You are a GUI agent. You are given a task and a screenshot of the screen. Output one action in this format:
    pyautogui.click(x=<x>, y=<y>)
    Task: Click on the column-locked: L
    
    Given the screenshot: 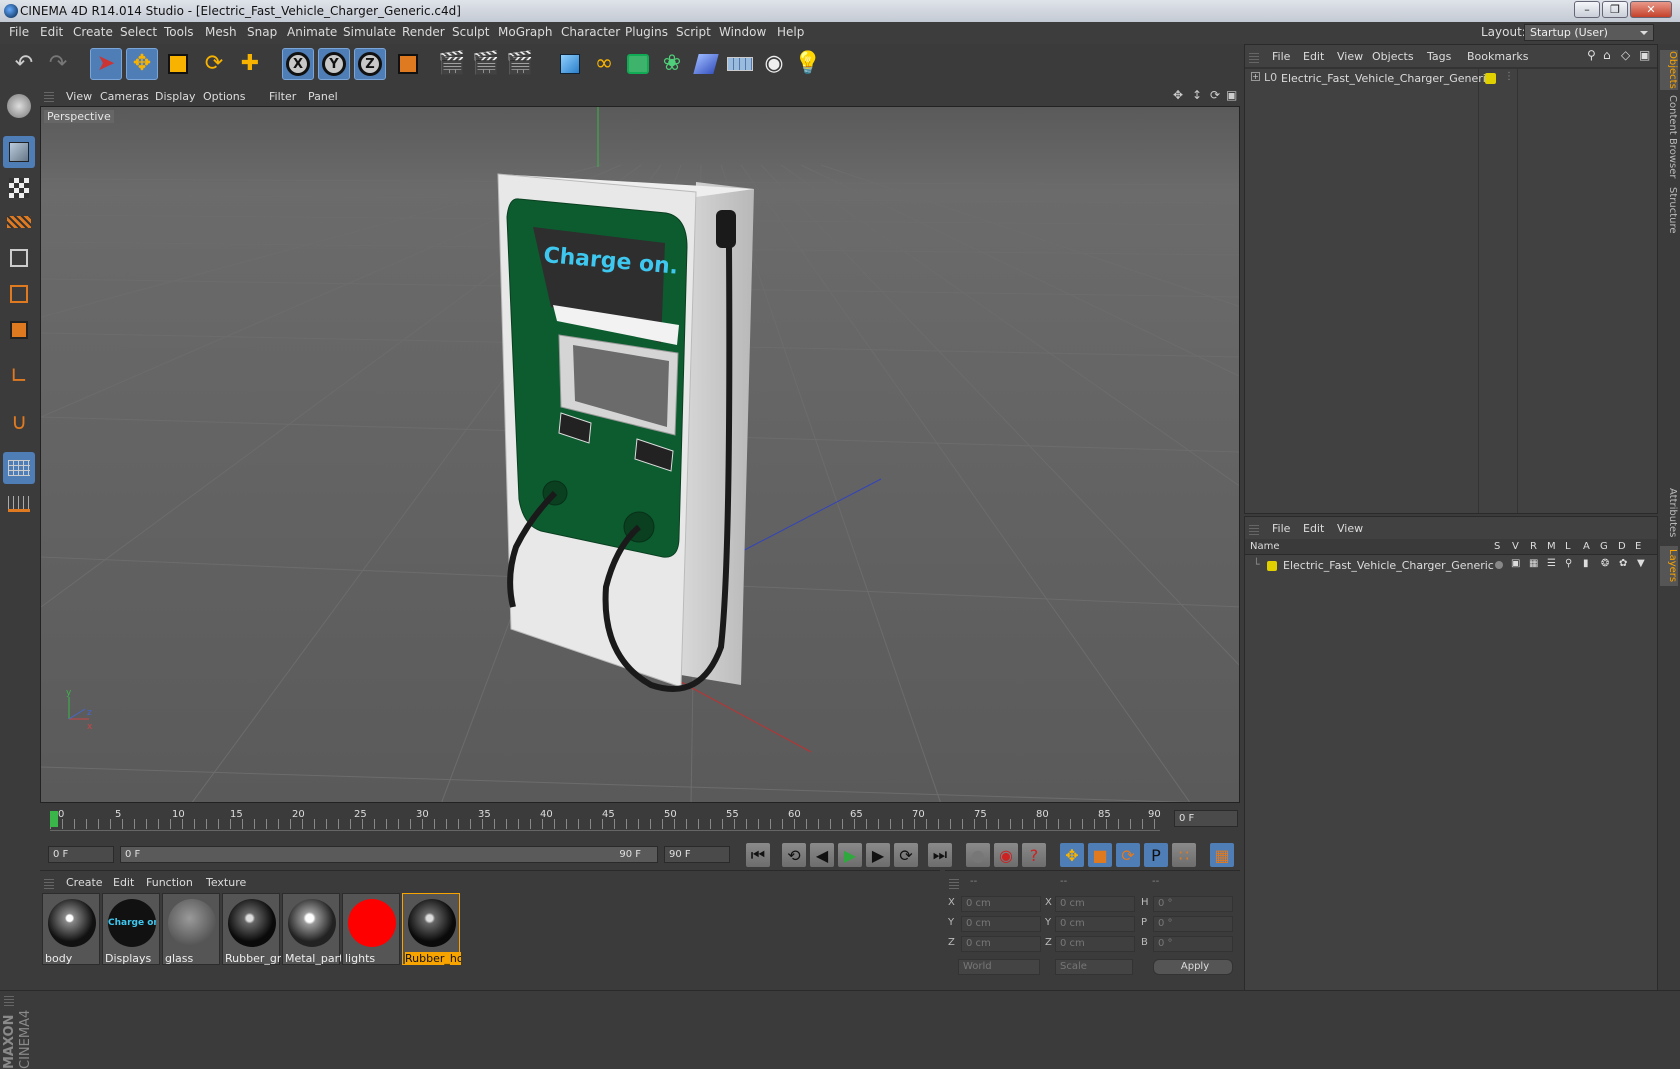 What is the action you would take?
    pyautogui.click(x=1568, y=546)
    